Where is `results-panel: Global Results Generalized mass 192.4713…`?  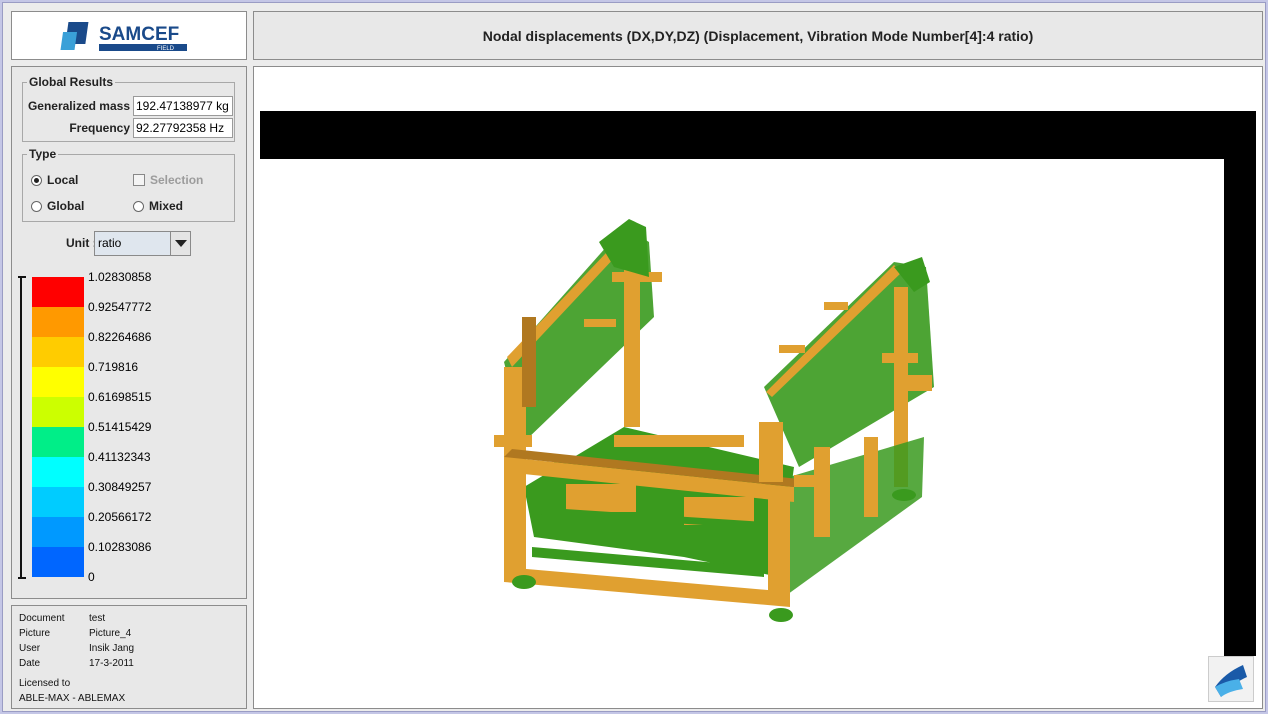 results-panel: Global Results Generalized mass 192.4713… is located at coordinates (129, 332).